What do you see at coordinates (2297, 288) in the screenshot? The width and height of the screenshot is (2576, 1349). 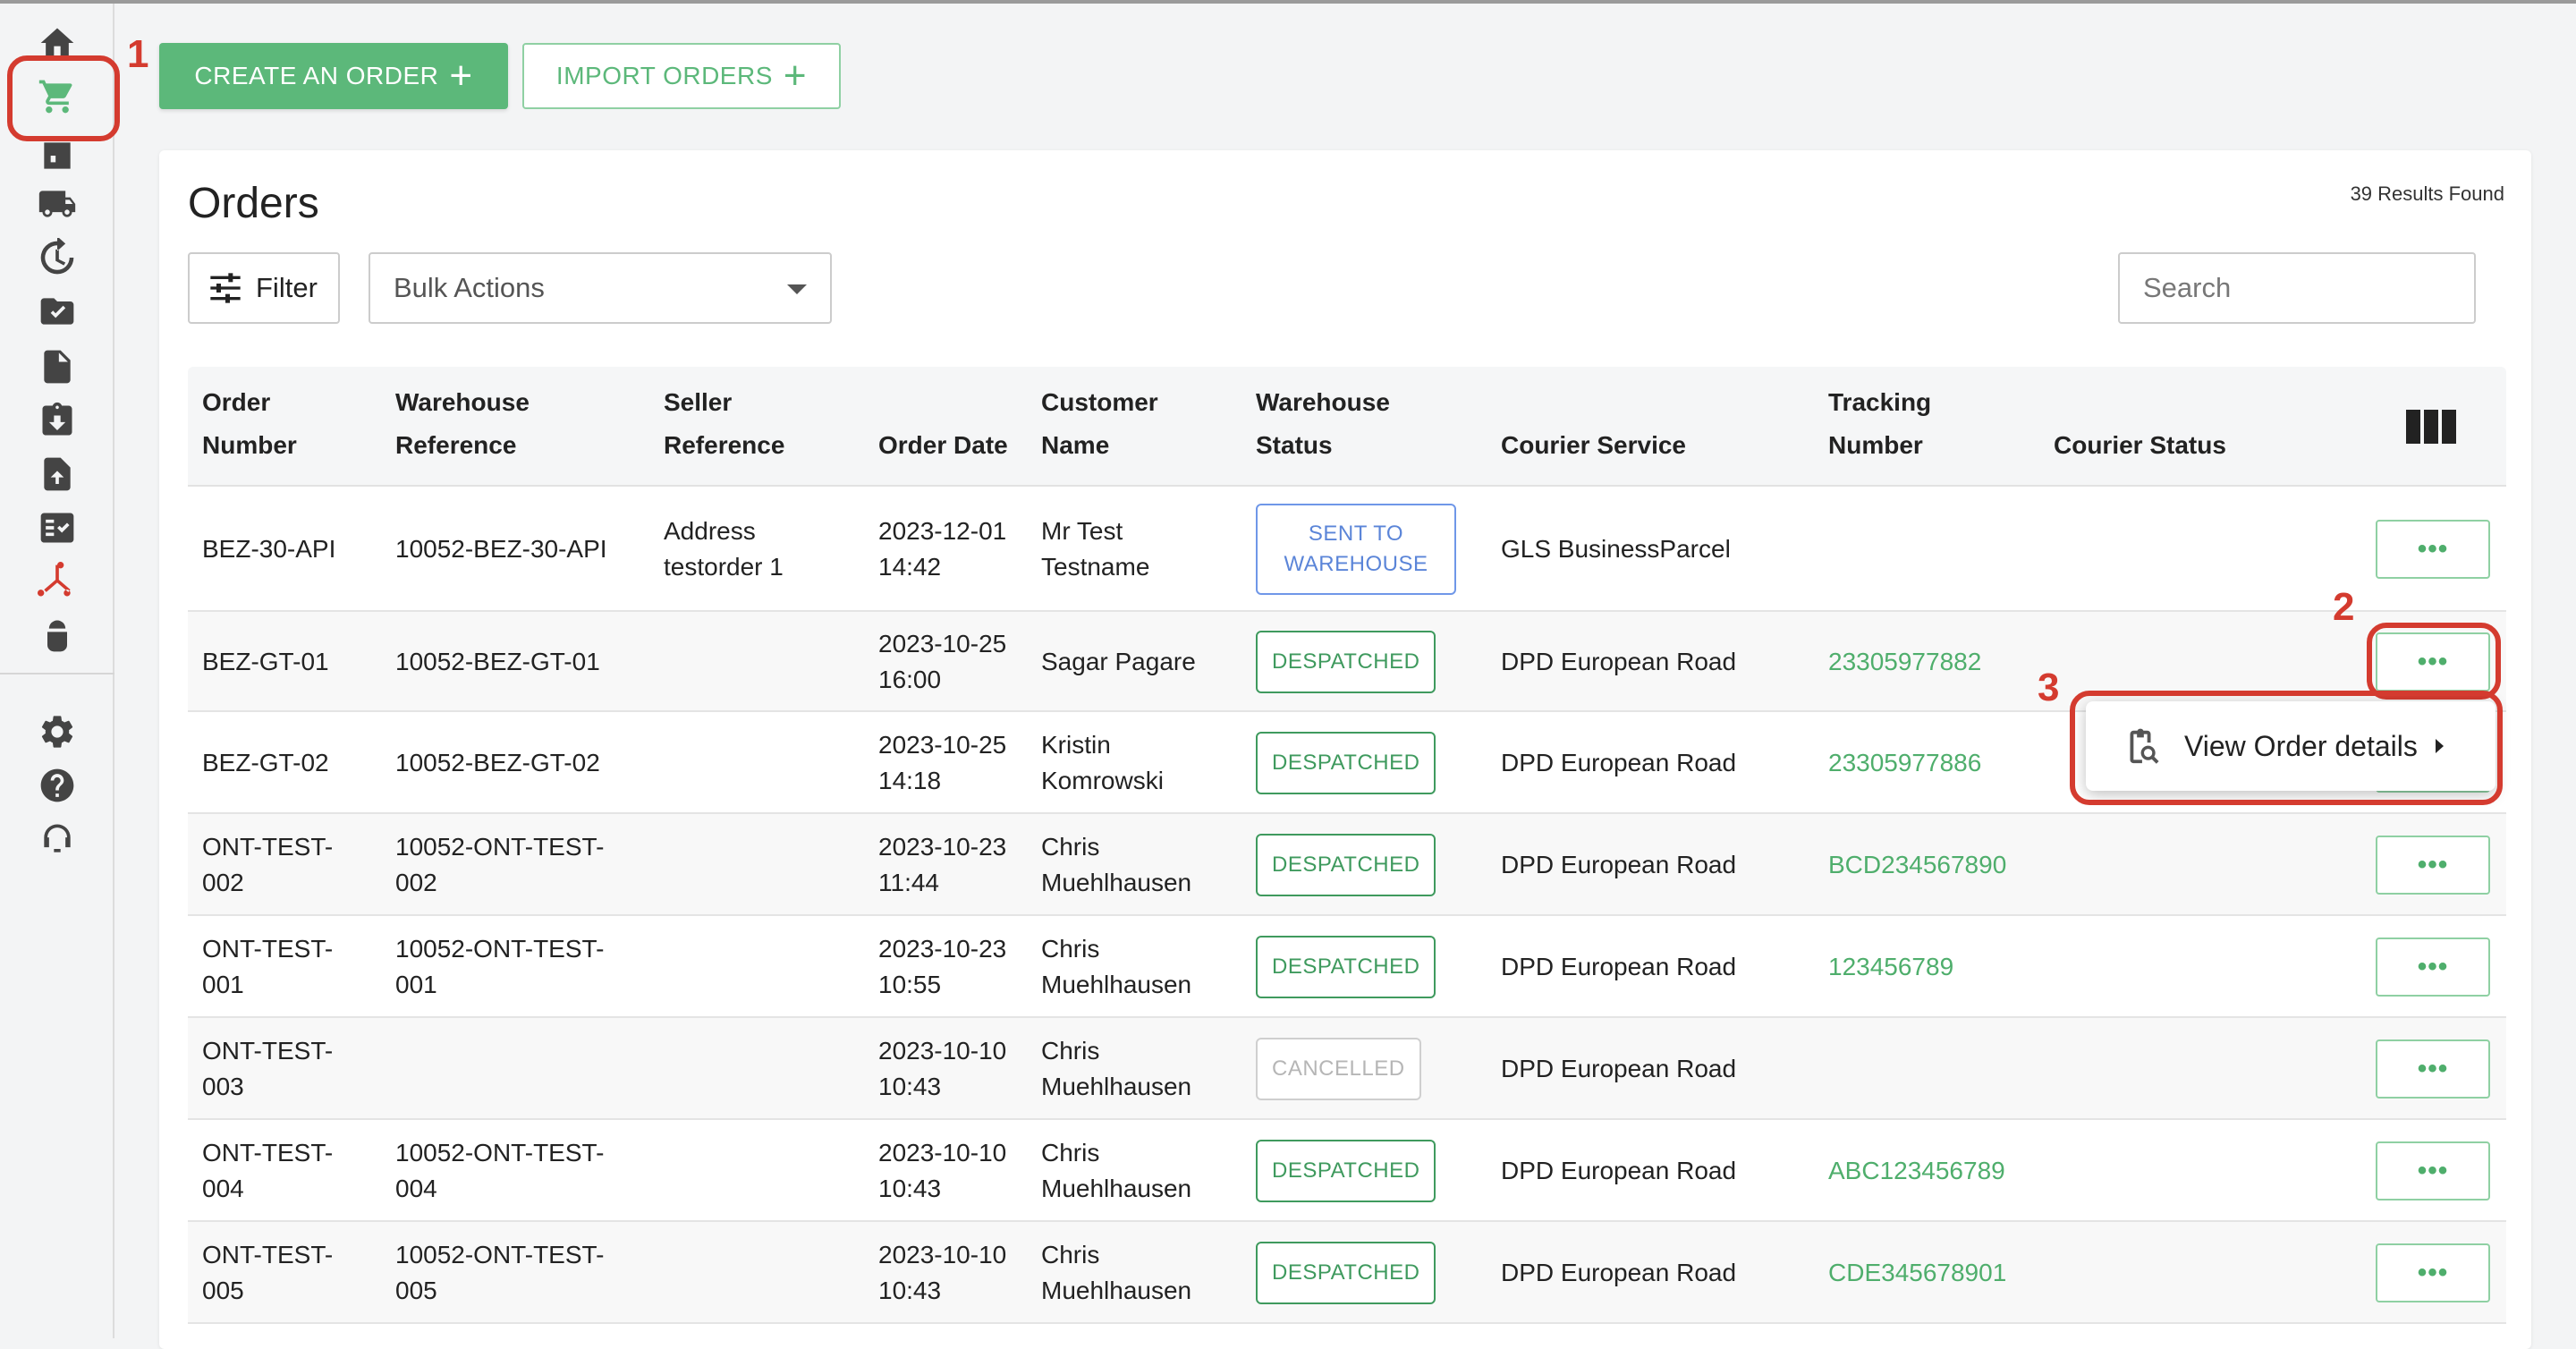 I see `search-input` at bounding box center [2297, 288].